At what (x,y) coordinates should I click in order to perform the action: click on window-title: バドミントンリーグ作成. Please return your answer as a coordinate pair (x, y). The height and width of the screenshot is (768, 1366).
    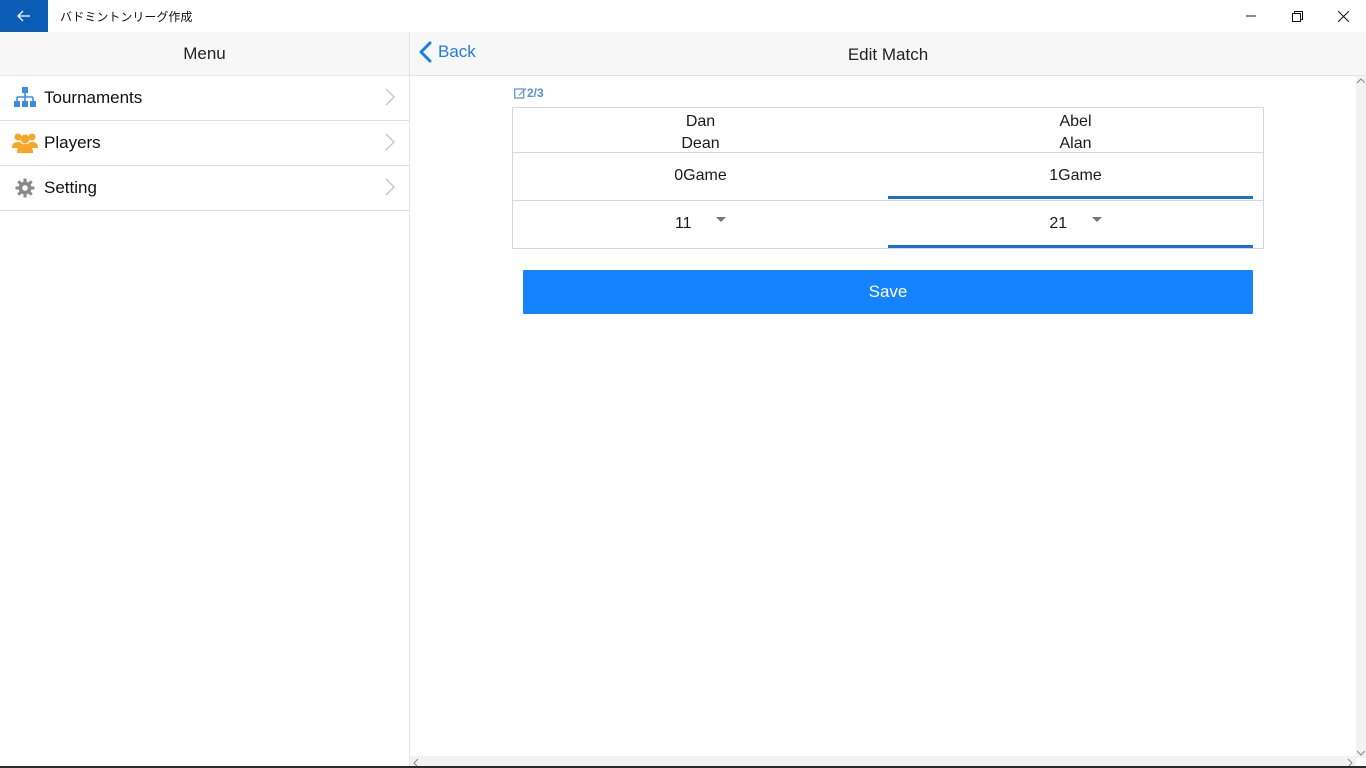
    Looking at the image, I should click on (126, 17).